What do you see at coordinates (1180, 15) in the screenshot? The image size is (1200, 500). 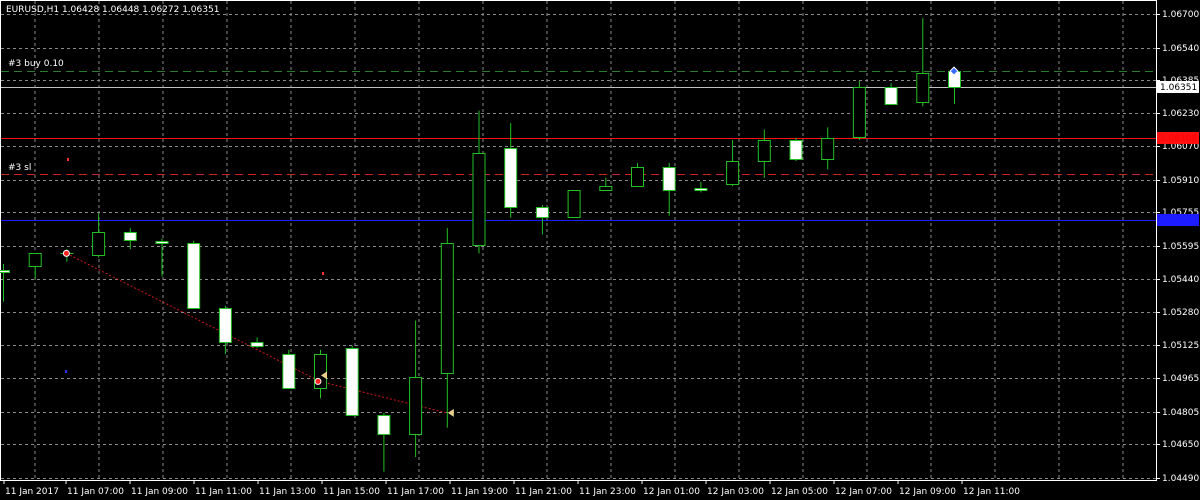 I see `price-axis-label: 1.06700` at bounding box center [1180, 15].